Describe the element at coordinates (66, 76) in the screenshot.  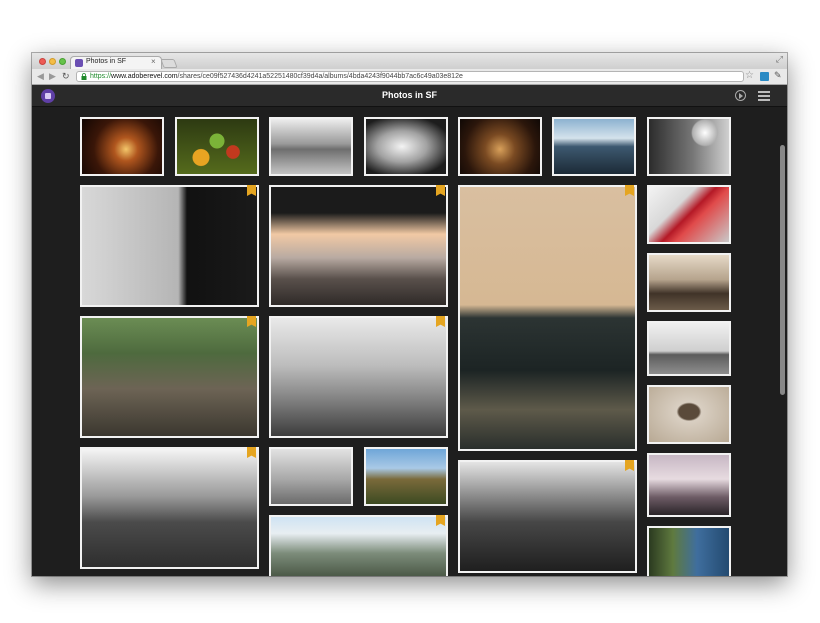
I see `reload-button: ↻` at that location.